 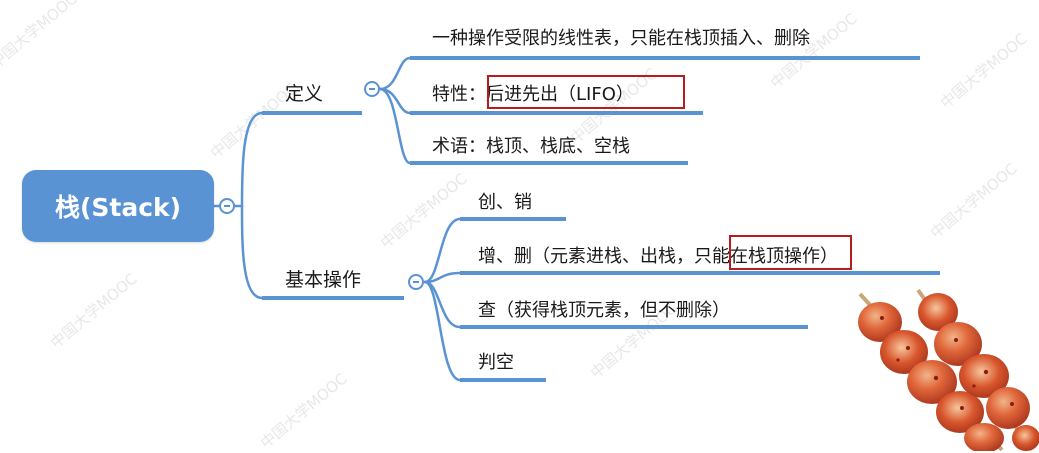 I want to click on leaf-terminology: 术语：栈顶、栈底、空栈, so click(x=531, y=145).